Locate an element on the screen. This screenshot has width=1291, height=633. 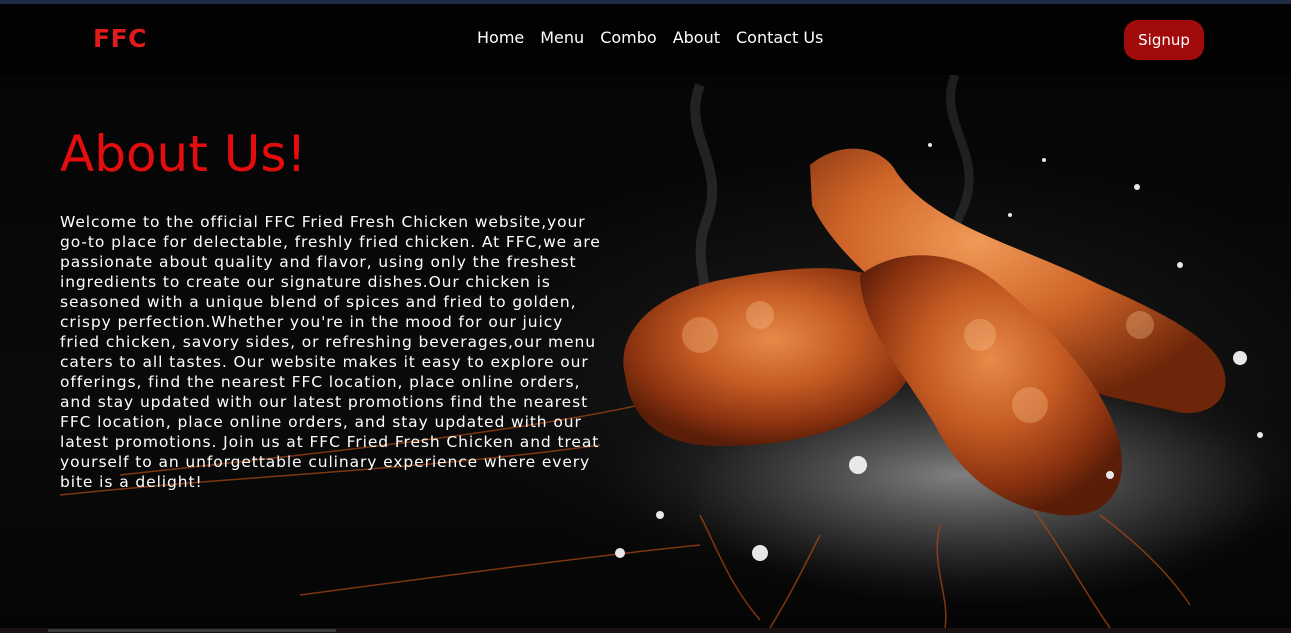
nav-menu-link: Menu is located at coordinates (562, 37).